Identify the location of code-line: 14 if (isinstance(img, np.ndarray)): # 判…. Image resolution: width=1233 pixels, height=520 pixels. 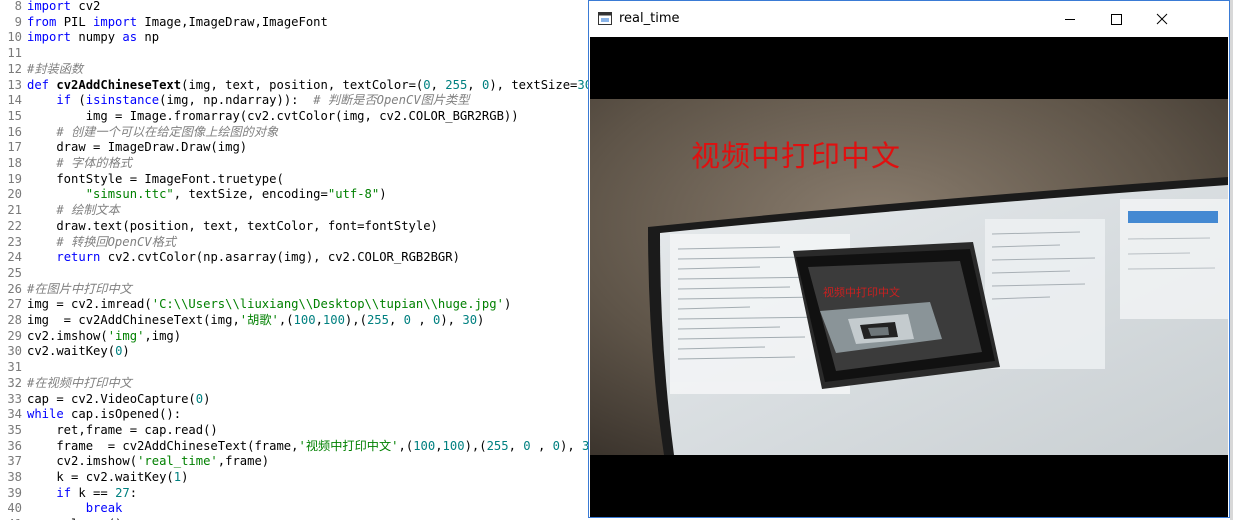
(295, 100).